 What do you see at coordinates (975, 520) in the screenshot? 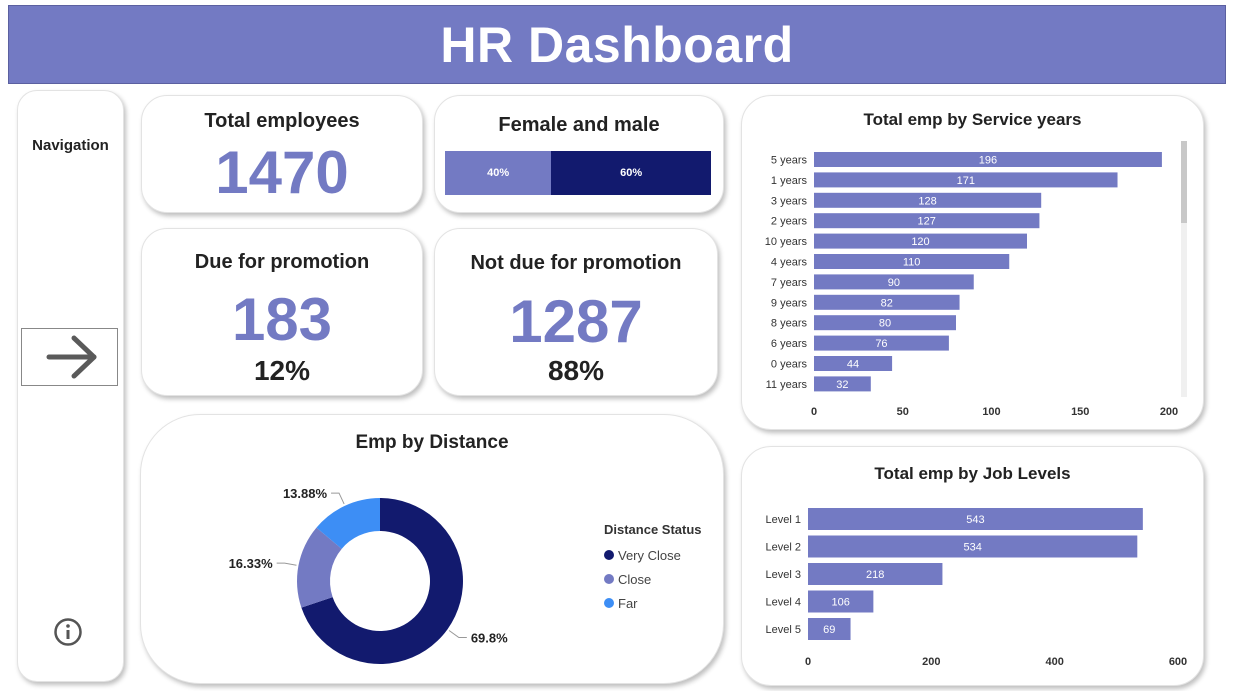
I see `data-label: 543` at bounding box center [975, 520].